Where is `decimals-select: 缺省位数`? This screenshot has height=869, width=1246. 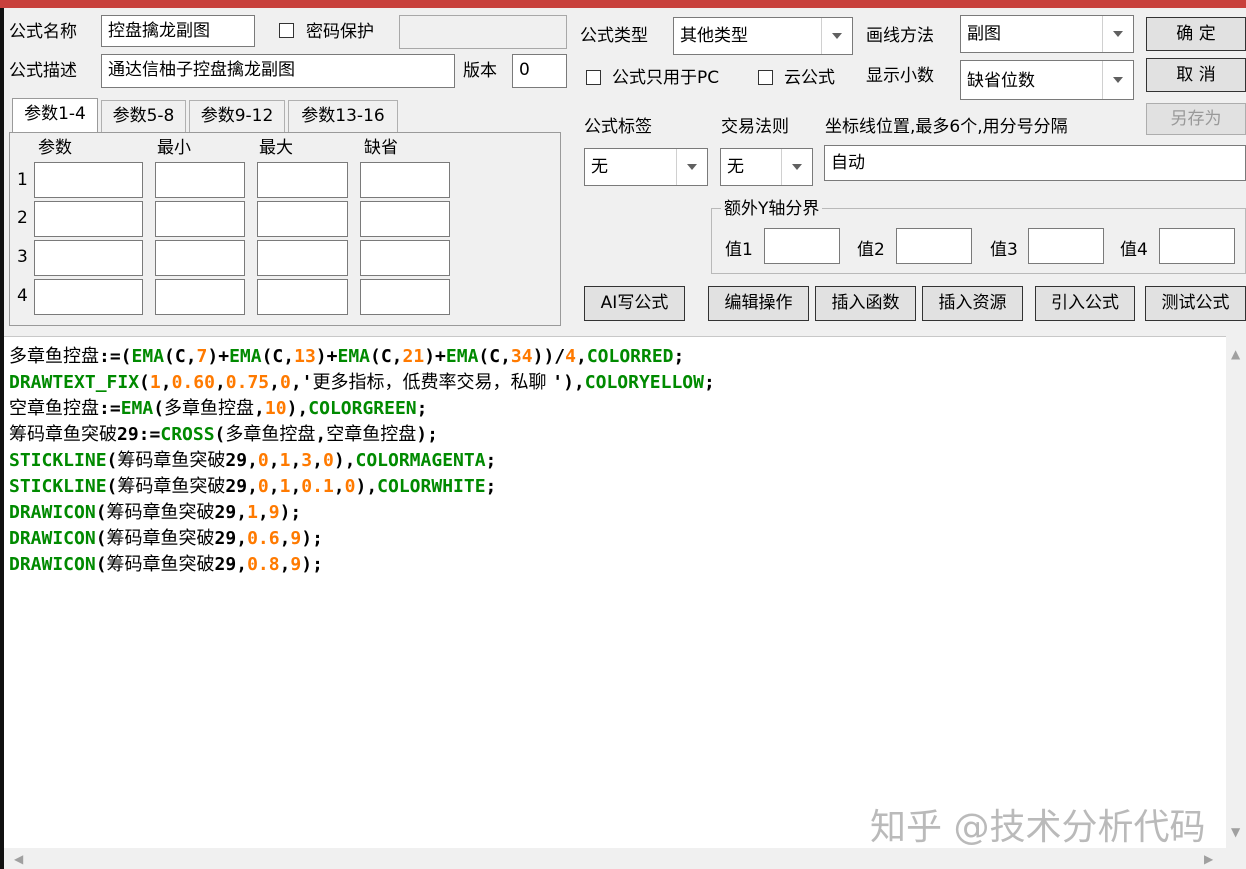 decimals-select: 缺省位数 is located at coordinates (1047, 80).